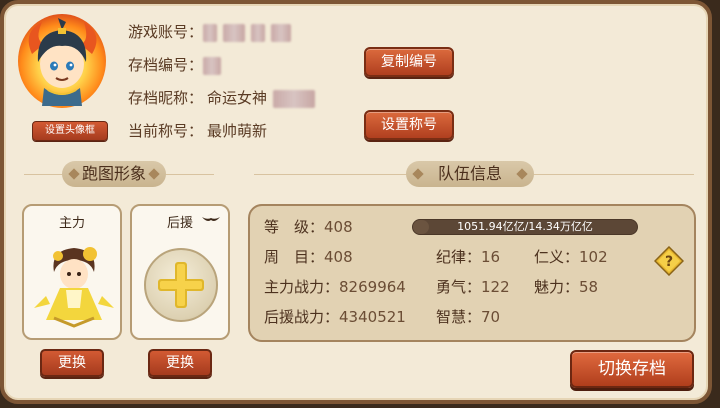 The image size is (720, 408). Describe the element at coordinates (491, 257) in the screenshot. I see `discipline-value: 16` at that location.